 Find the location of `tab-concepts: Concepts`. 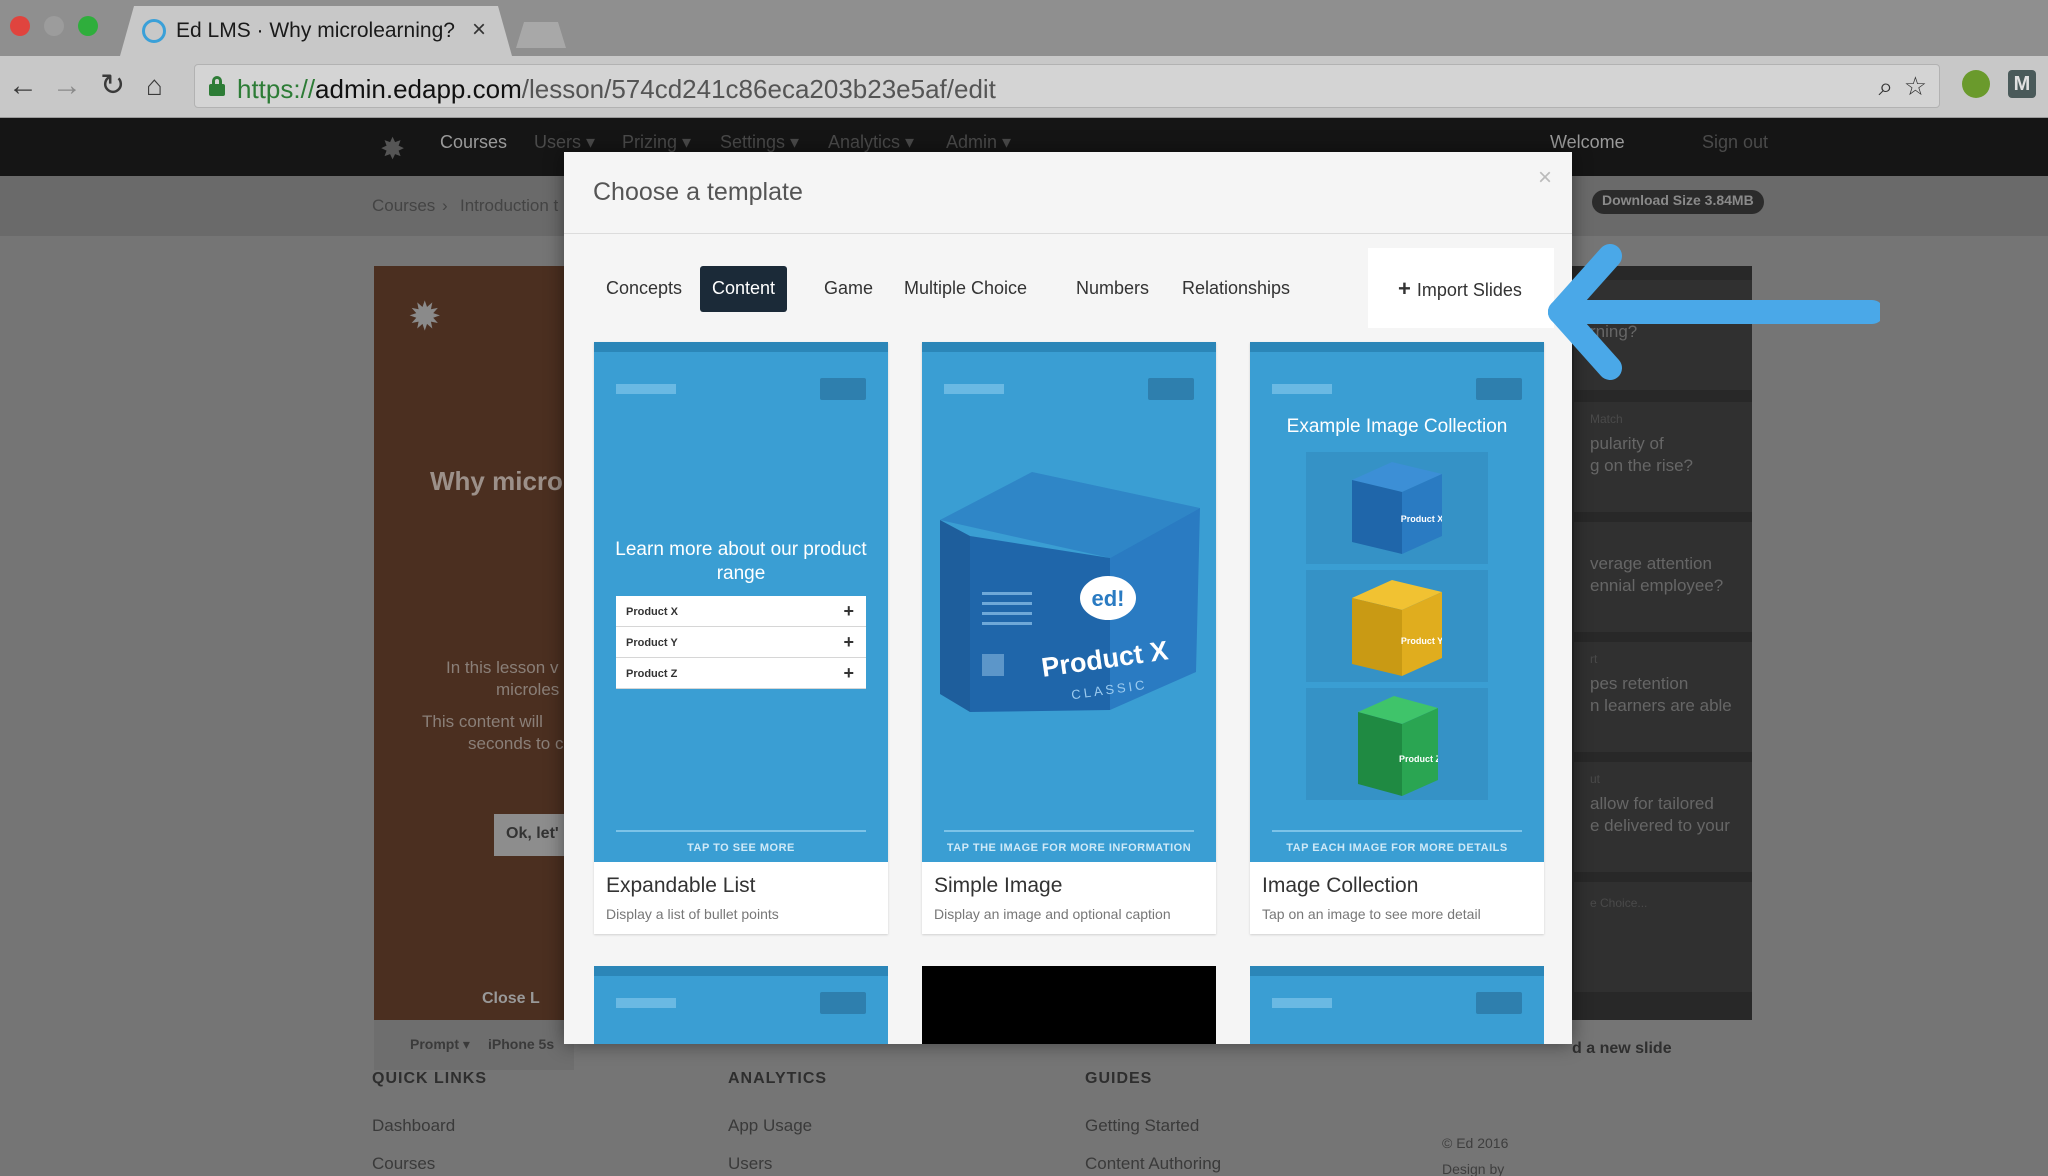

tab-concepts: Concepts is located at coordinates (644, 289).